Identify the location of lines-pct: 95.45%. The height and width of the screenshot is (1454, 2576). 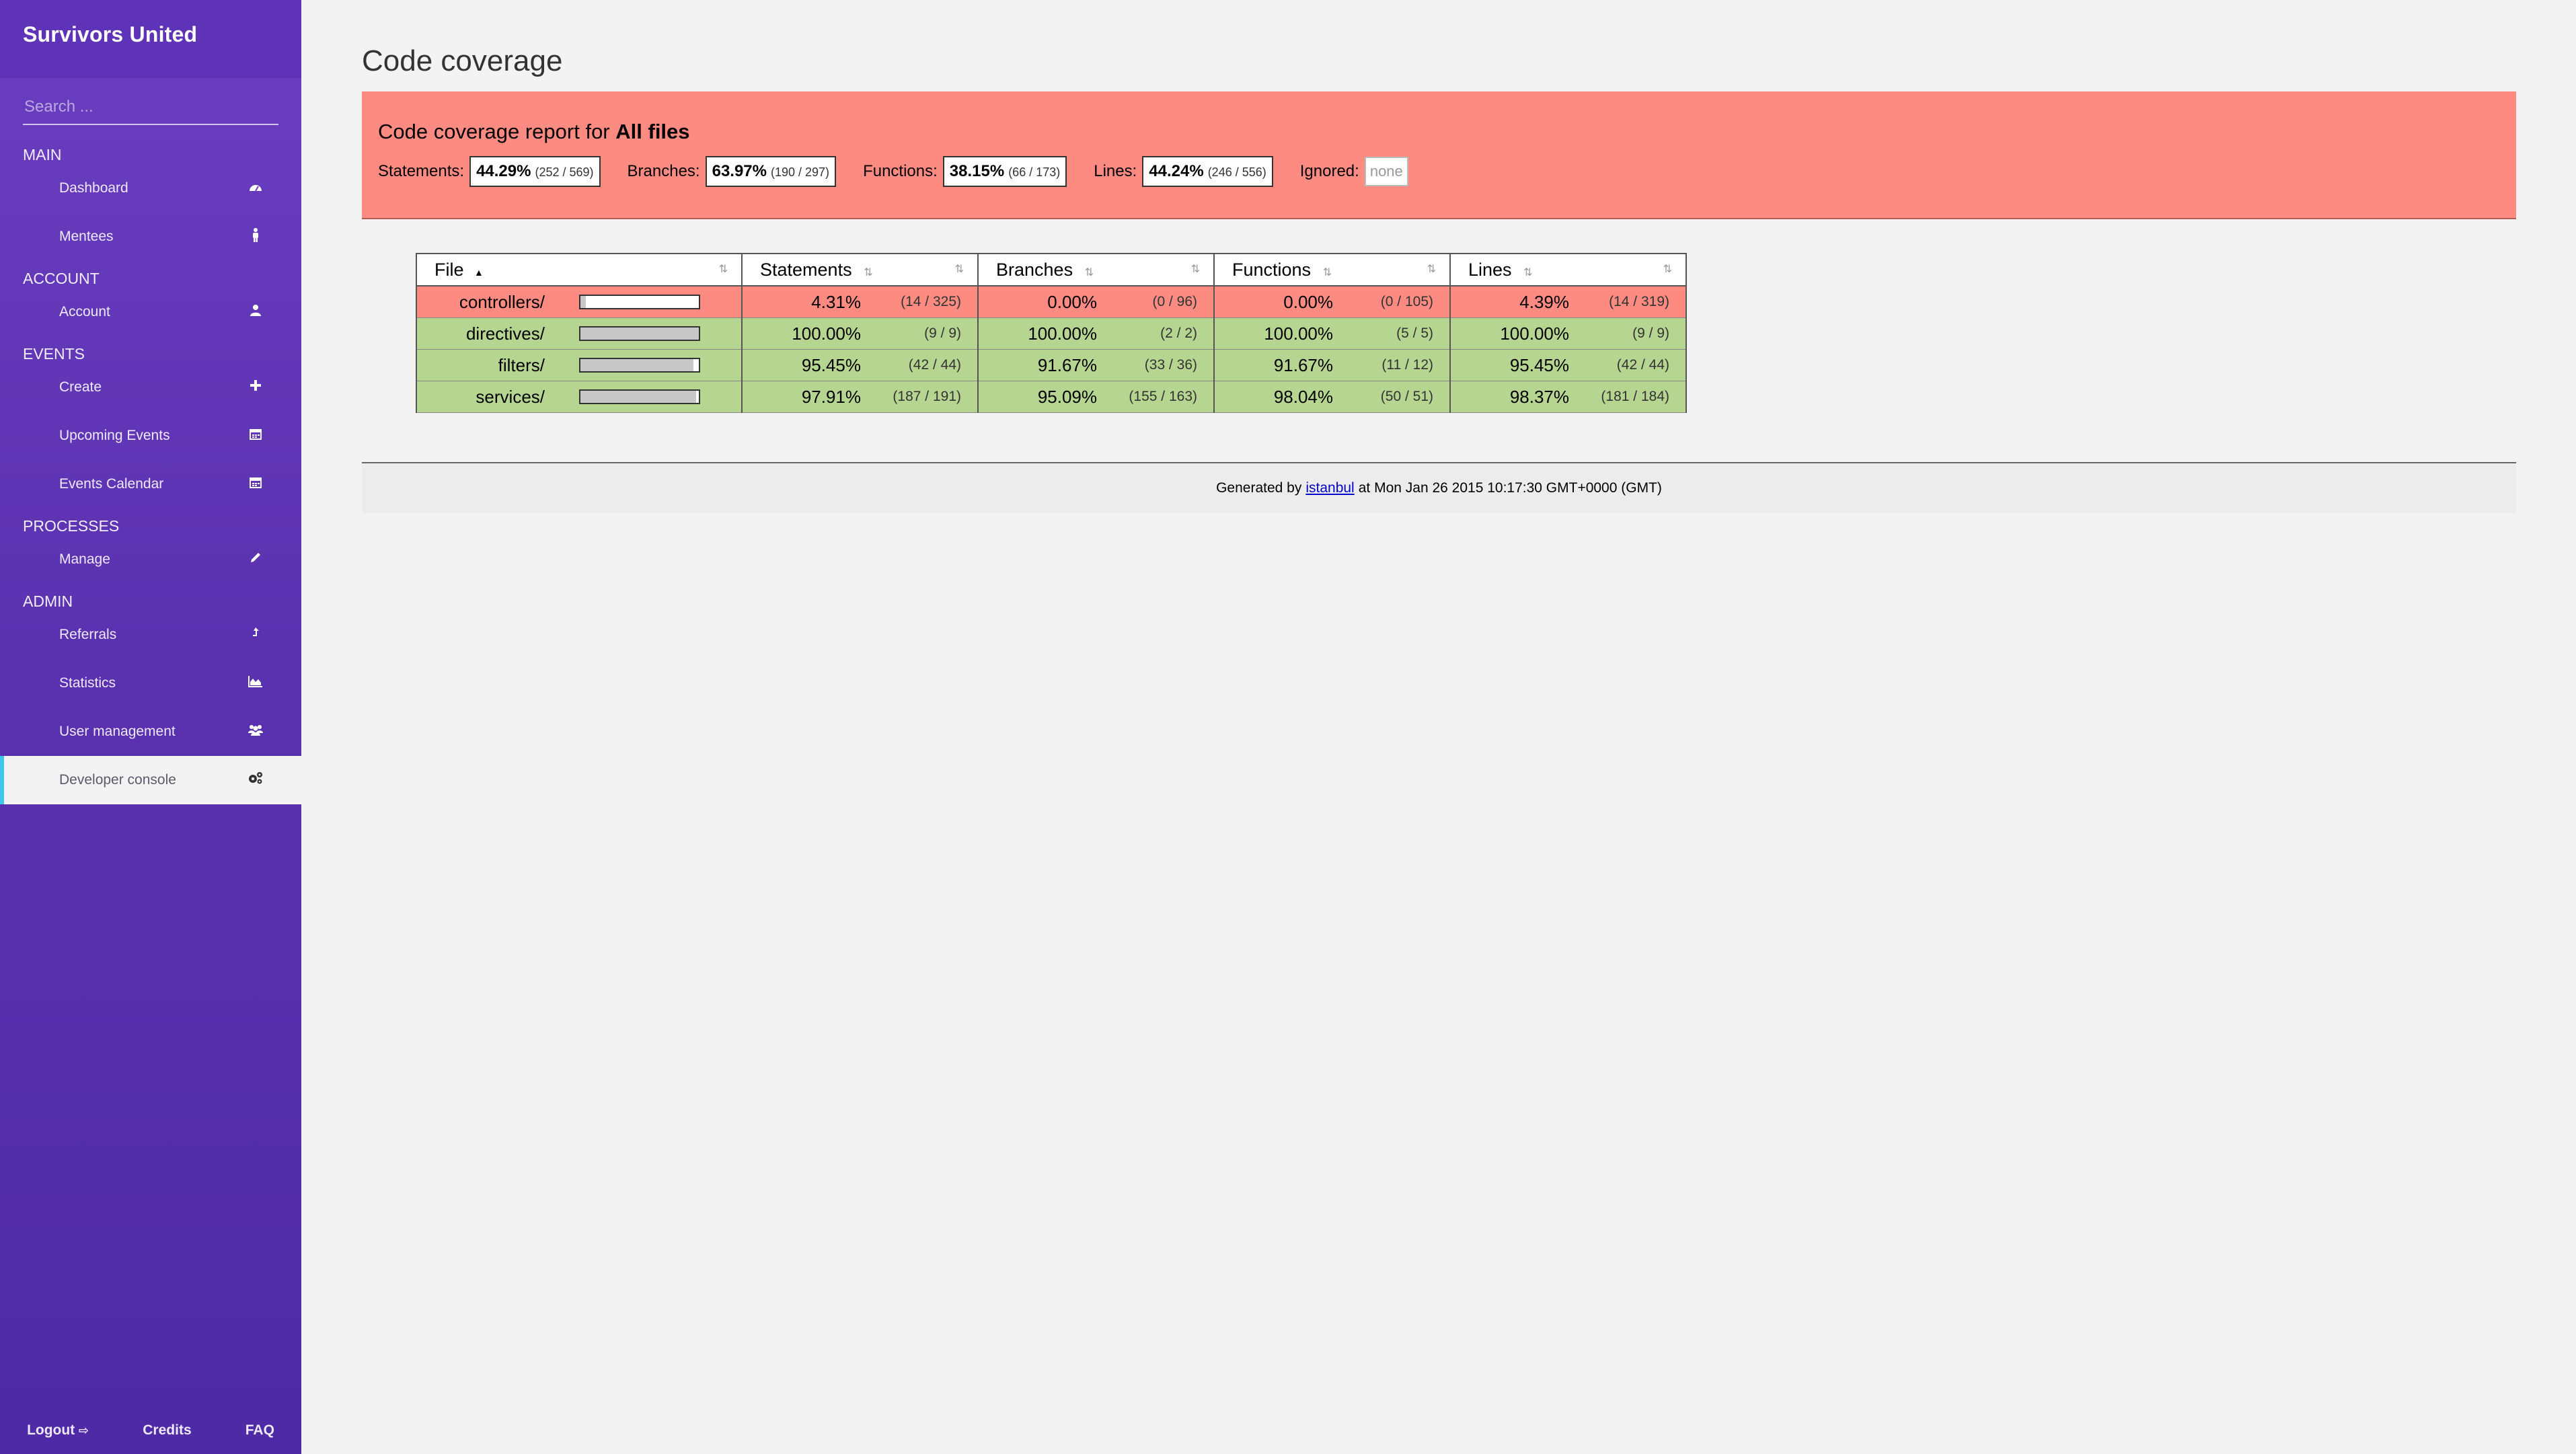
(1512, 365).